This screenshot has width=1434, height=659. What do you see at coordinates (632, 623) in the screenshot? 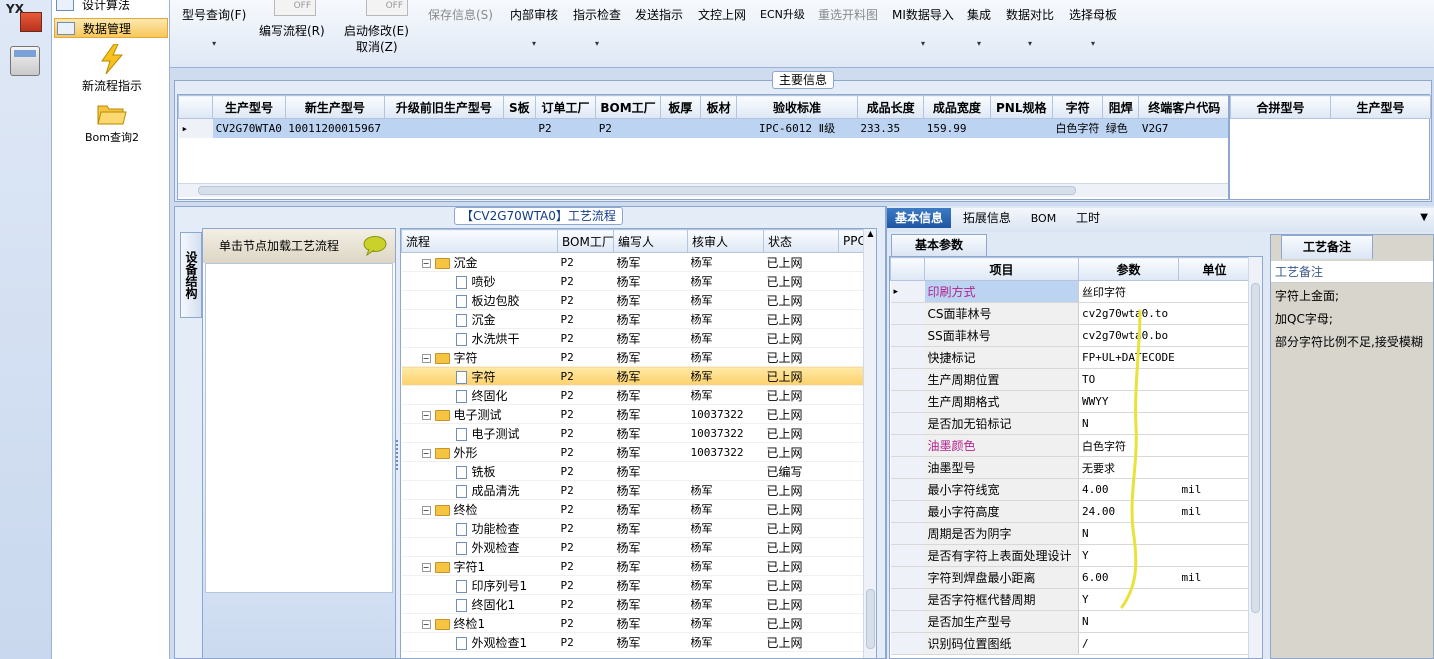
I see `flow-tree-row: − 终检1 P2 杨军 杨军 已上网` at bounding box center [632, 623].